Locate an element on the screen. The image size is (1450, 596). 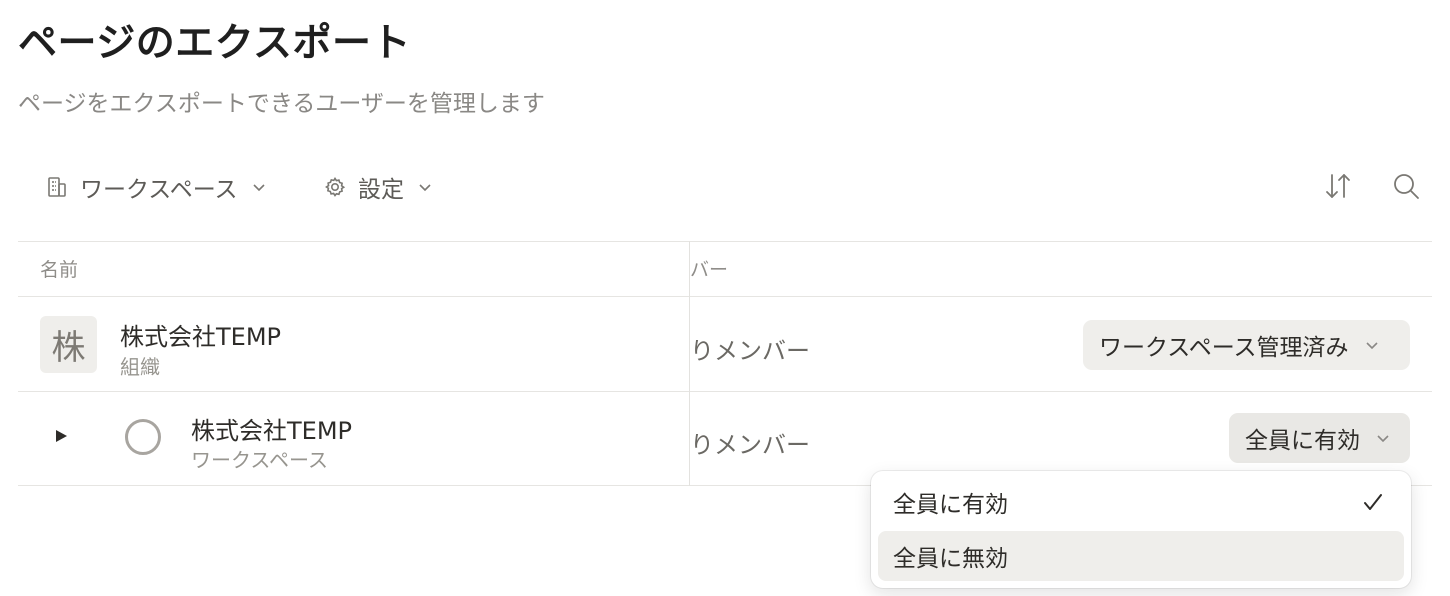
menu-option-label: 全員に有効 is located at coordinates (950, 505).